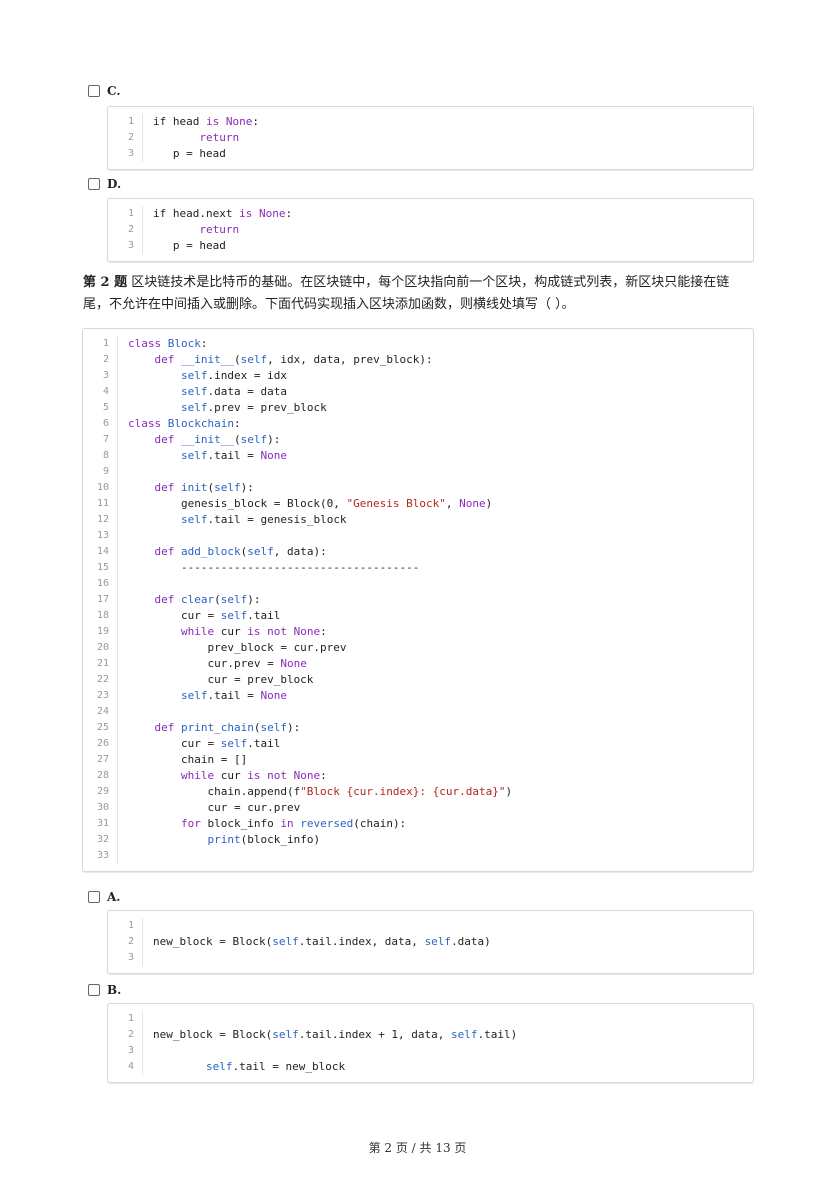 The height and width of the screenshot is (1181, 835). I want to click on code-token: cur = prev_block, so click(221, 679).